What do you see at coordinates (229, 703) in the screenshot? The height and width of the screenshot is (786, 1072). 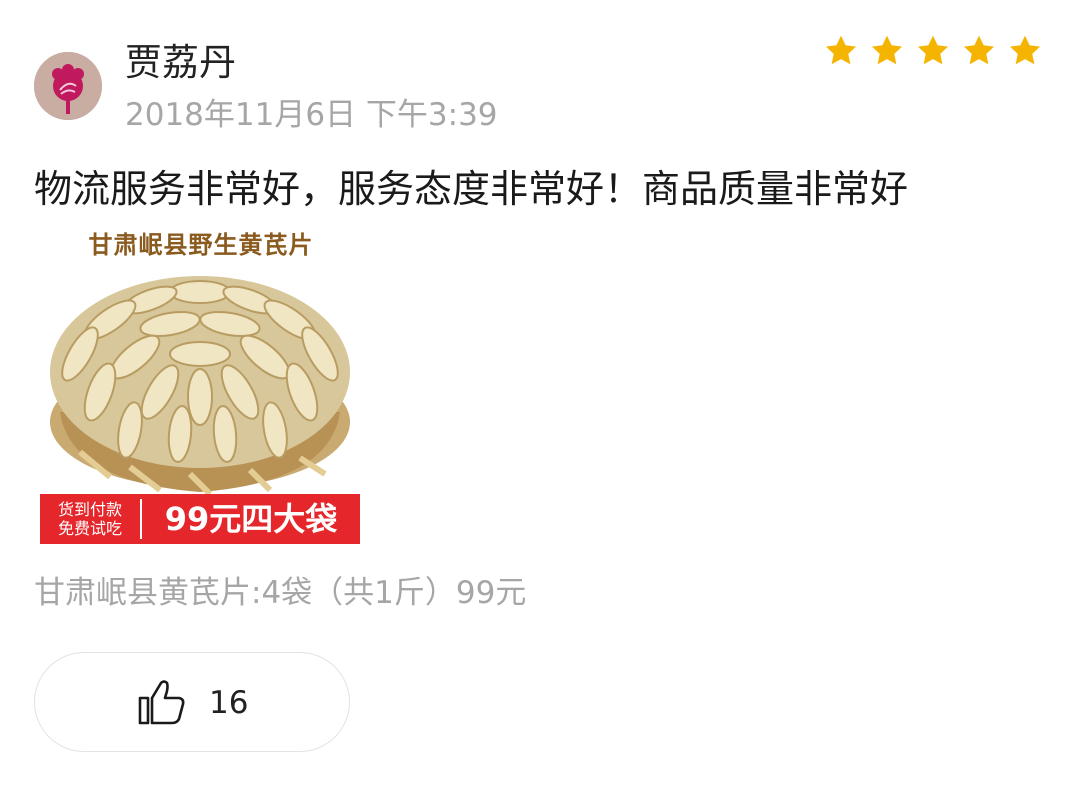 I see `like-count: 16` at bounding box center [229, 703].